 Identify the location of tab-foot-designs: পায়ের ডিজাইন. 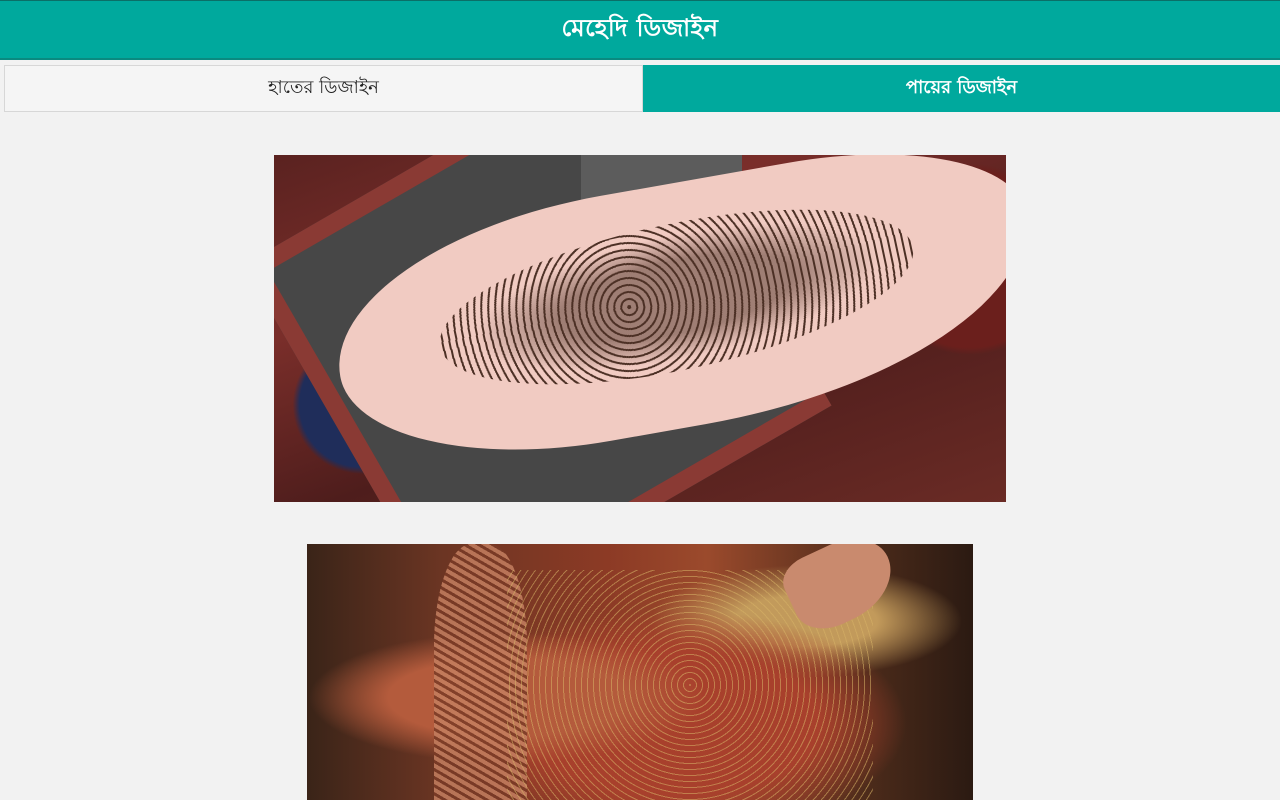
(961, 88).